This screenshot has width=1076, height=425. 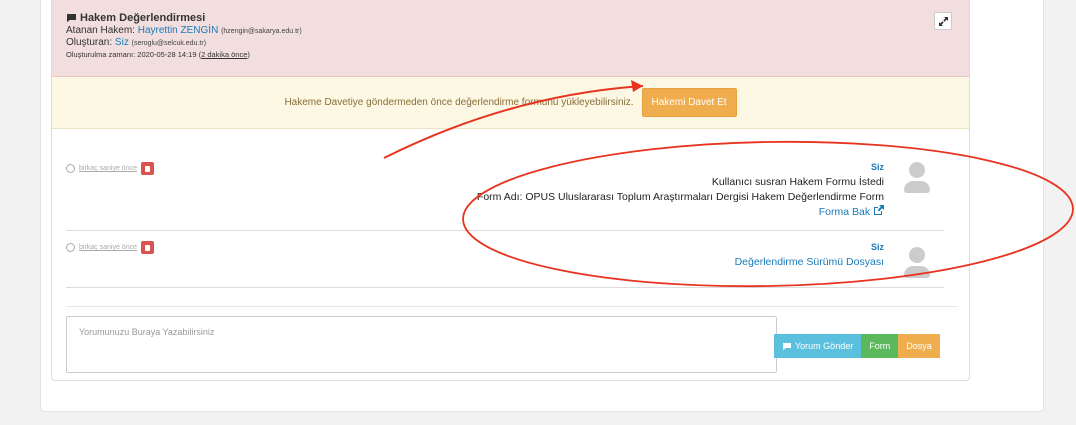 I want to click on file-button: Dosya, so click(x=919, y=346).